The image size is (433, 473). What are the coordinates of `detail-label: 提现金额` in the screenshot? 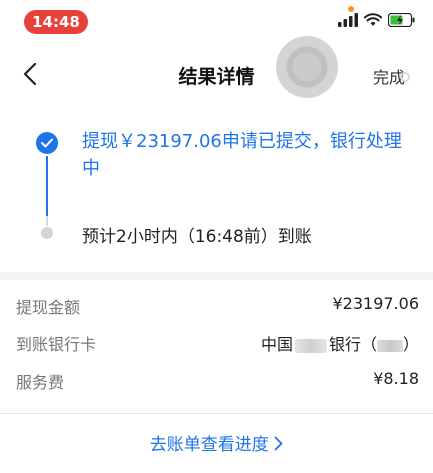 It's located at (48, 307).